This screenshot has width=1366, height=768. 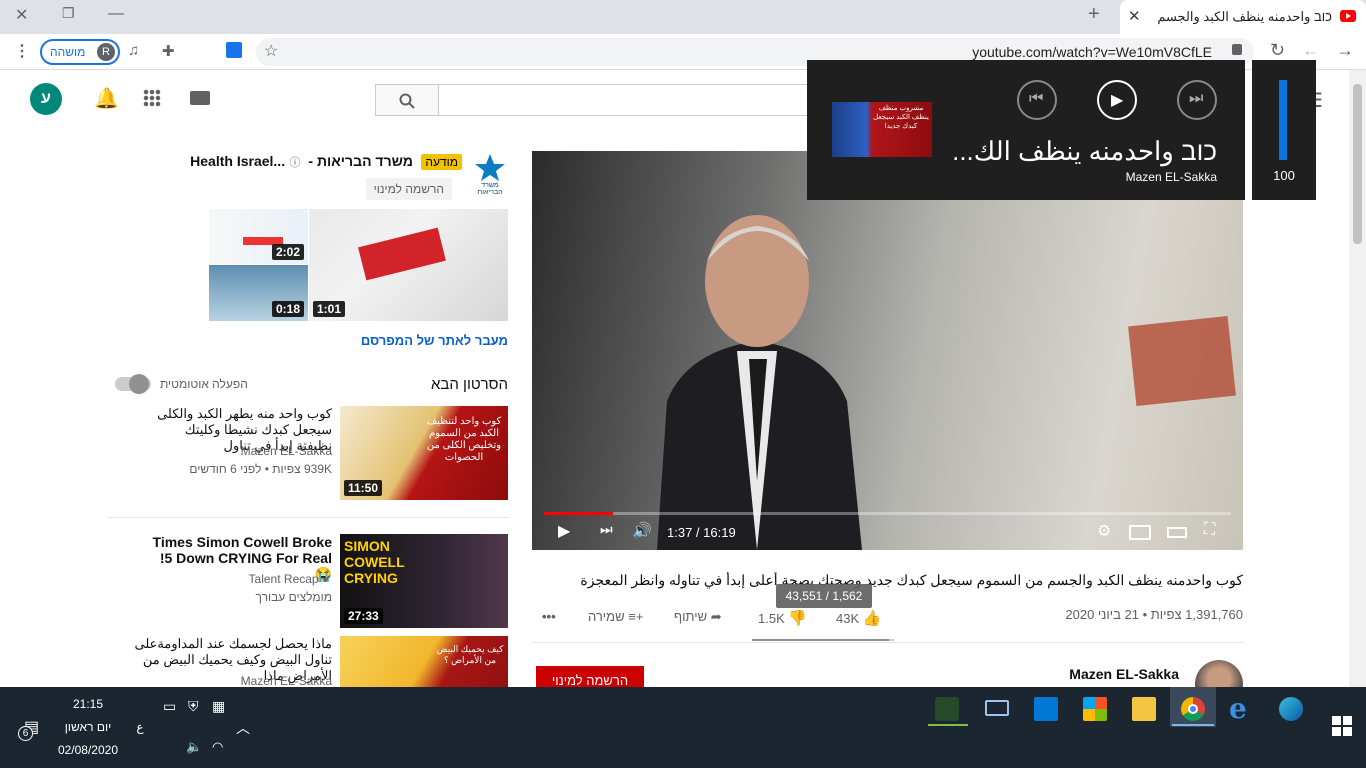 I want to click on rec-duration: 11:50, so click(x=363, y=488).